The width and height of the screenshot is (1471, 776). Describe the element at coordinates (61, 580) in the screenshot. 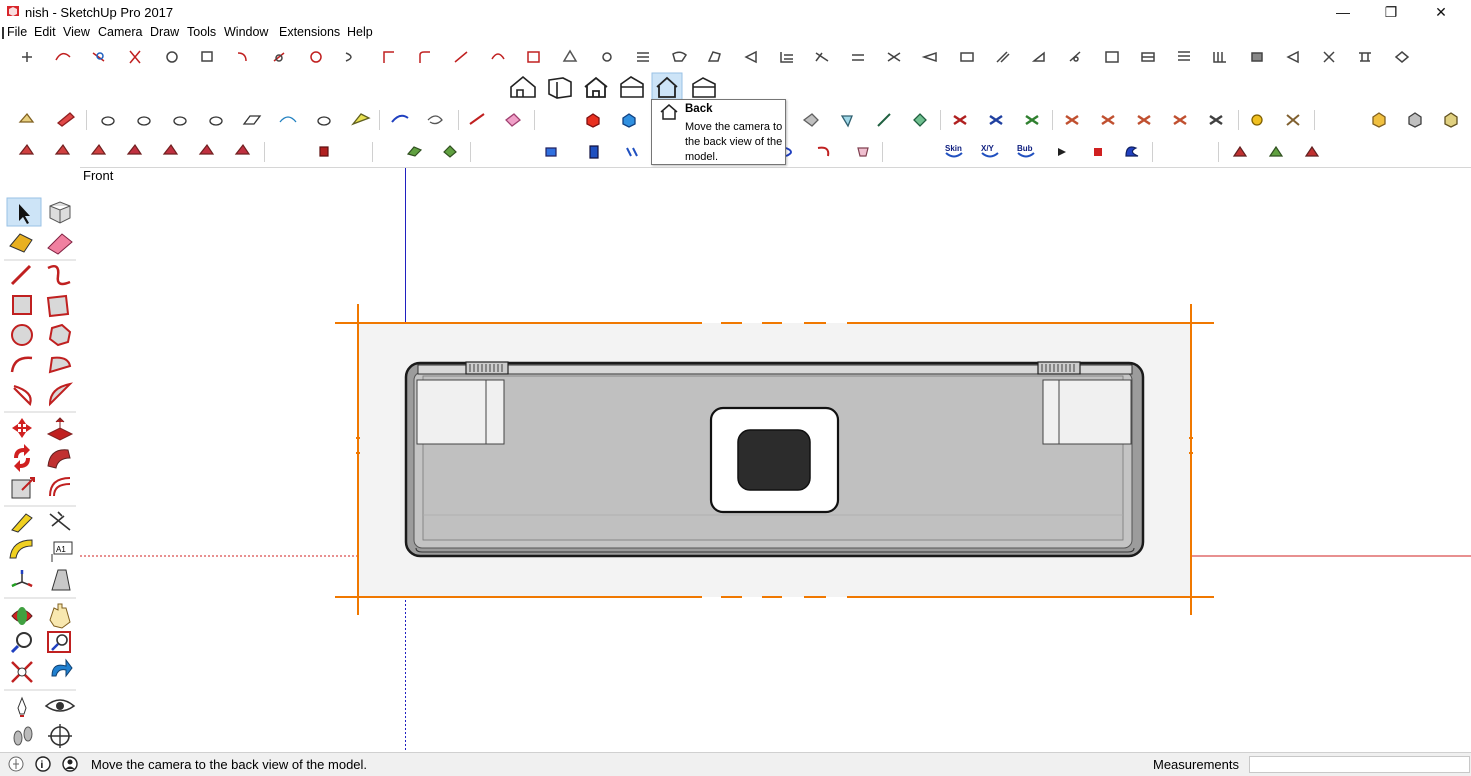

I see `3d-text-icon` at that location.